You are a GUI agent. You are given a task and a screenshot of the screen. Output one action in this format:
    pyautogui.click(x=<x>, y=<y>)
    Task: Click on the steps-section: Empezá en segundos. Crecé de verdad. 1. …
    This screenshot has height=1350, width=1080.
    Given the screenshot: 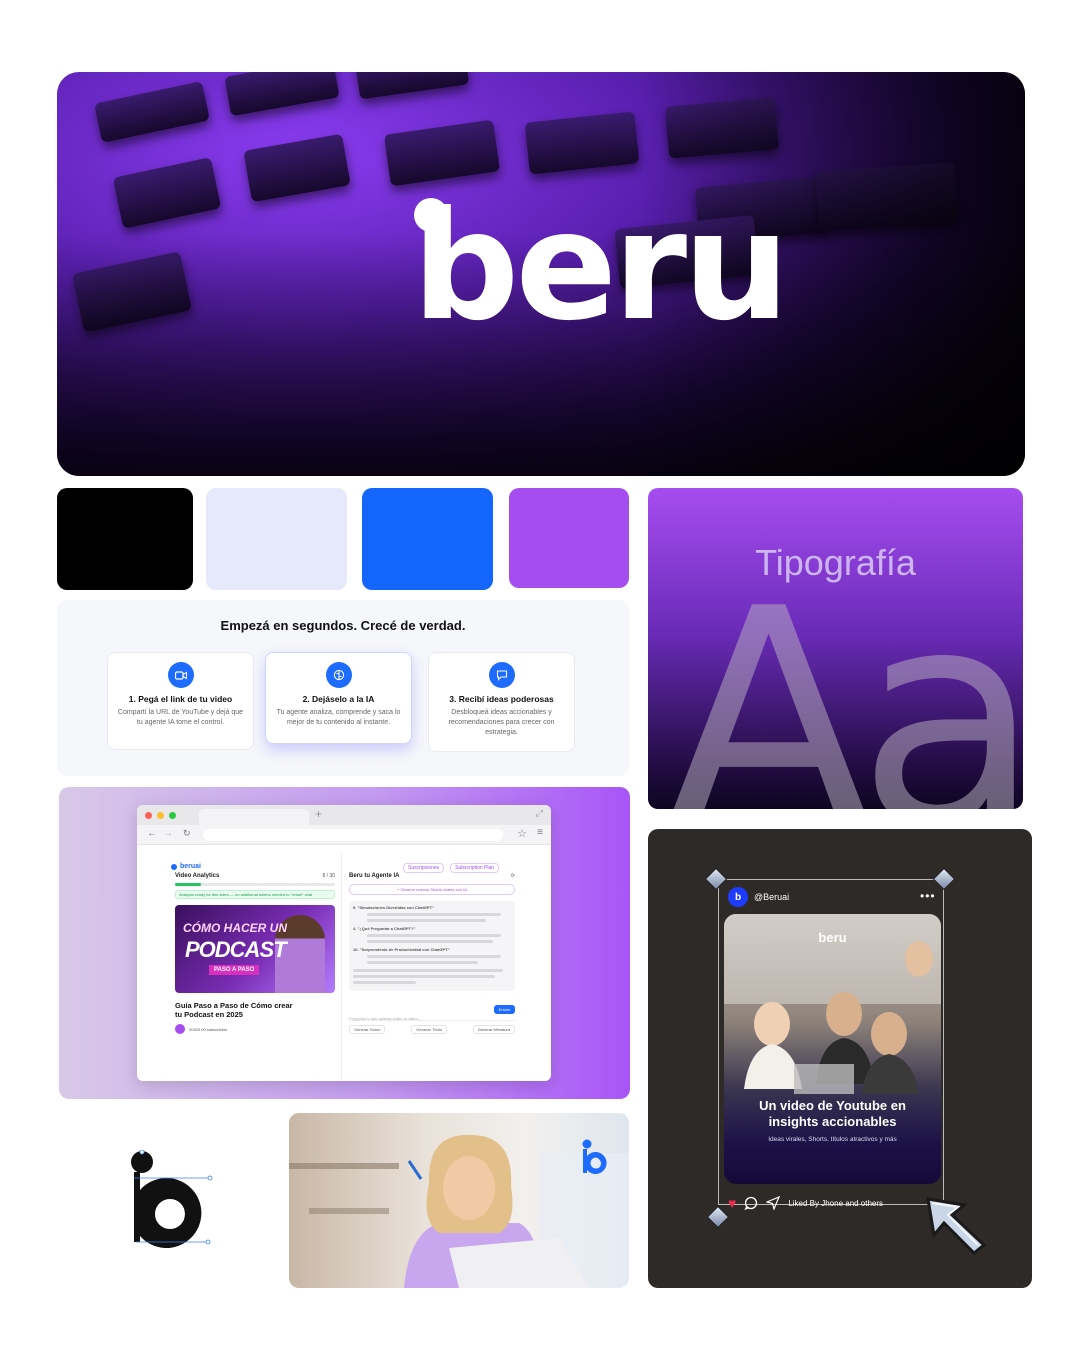 What is the action you would take?
    pyautogui.click(x=343, y=688)
    